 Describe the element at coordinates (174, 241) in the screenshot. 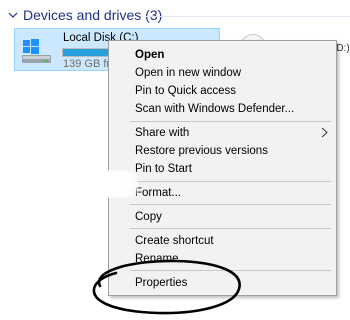

I see `menu-item-create-shortcut: Create shortcut` at that location.